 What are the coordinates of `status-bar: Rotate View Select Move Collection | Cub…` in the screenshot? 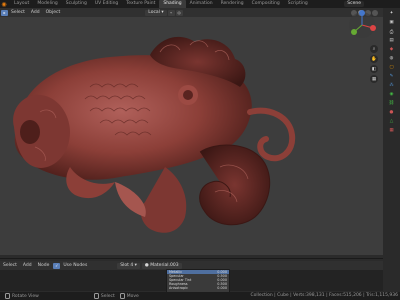 It's located at (200, 296).